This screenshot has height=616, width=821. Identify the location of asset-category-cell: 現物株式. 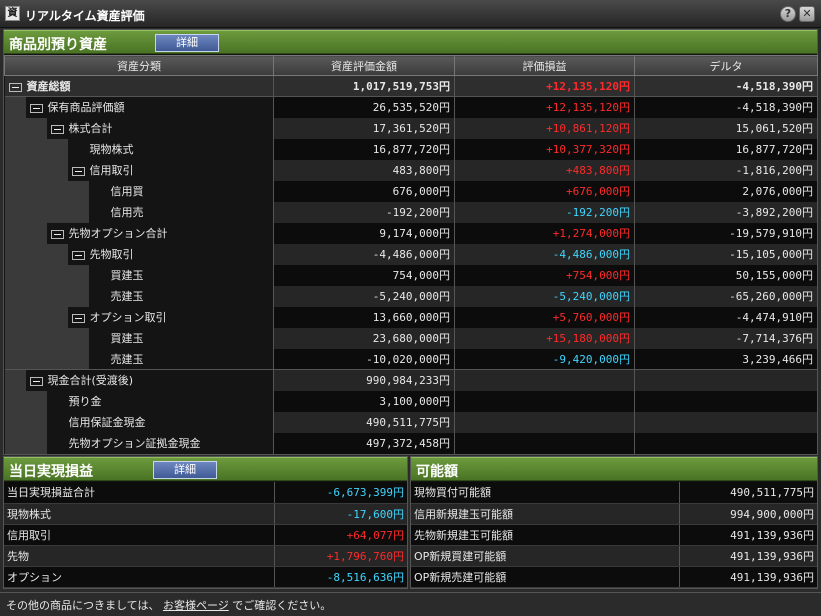
(139, 149).